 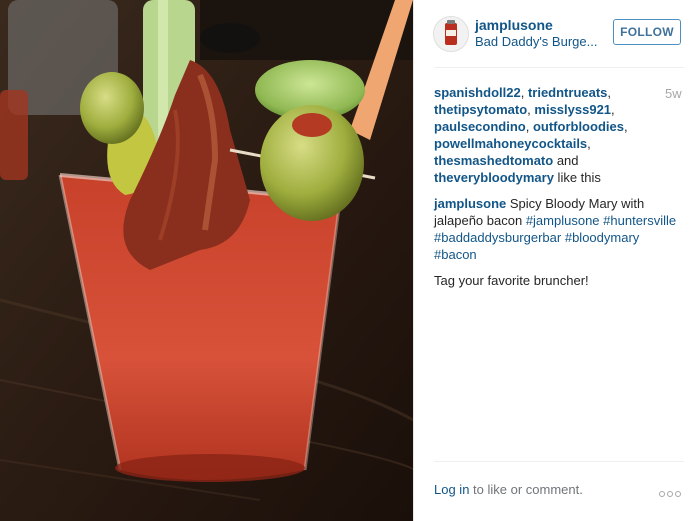 I want to click on hashtag: #jamplusone, so click(x=563, y=220).